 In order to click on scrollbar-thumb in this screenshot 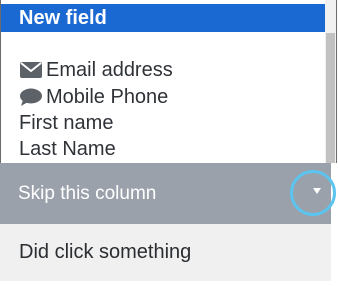, I will do `click(330, 98)`.